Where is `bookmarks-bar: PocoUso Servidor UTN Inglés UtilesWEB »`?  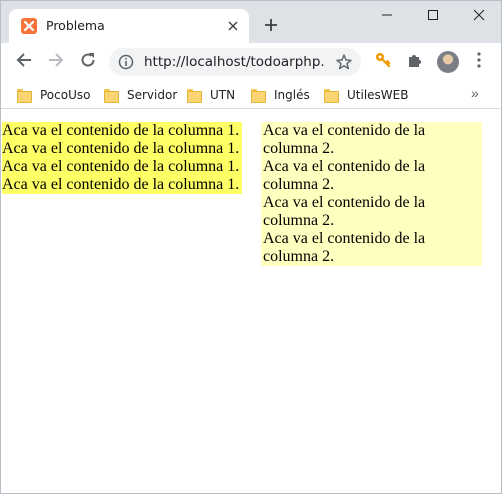 bookmarks-bar: PocoUso Servidor UTN Inglés UtilesWEB » is located at coordinates (251, 95).